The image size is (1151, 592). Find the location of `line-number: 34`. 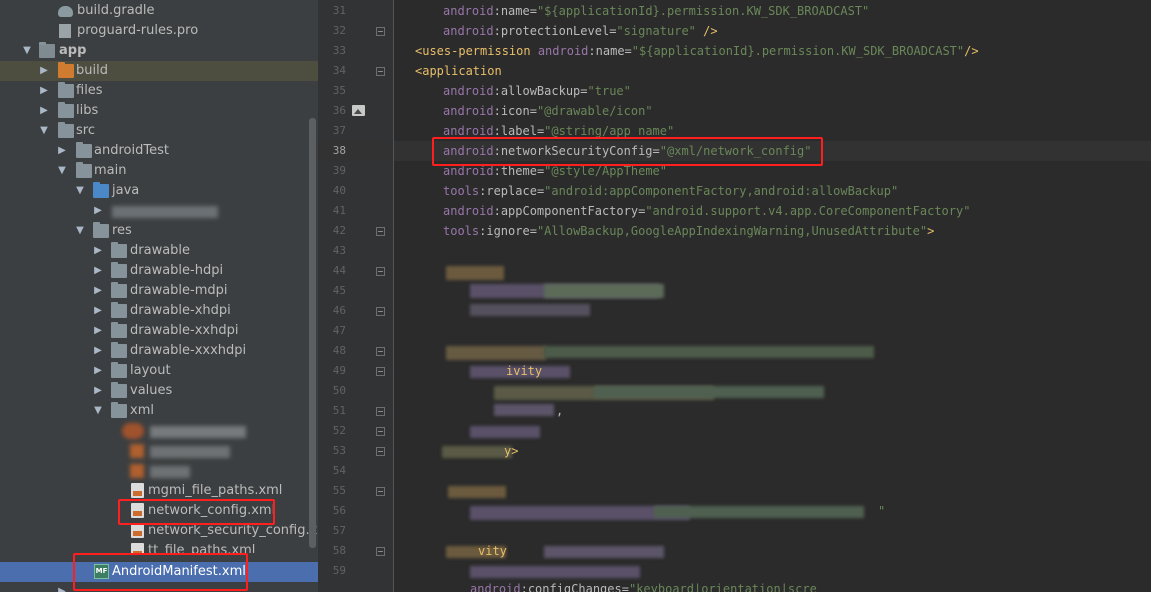

line-number: 34 is located at coordinates (339, 70).